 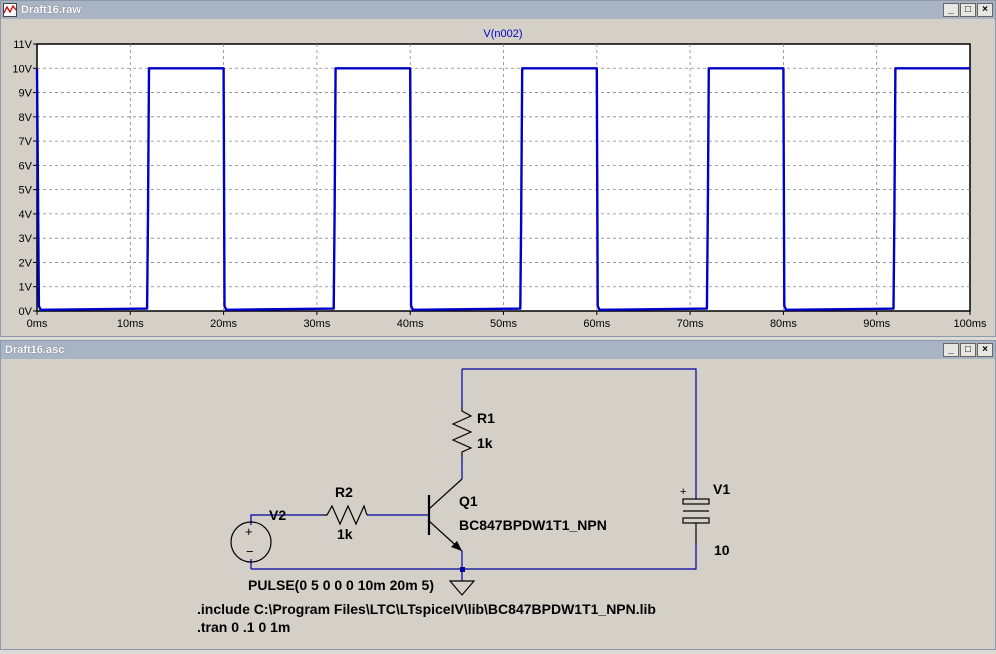 What do you see at coordinates (502, 34) in the screenshot?
I see `trace-label: V(n002)` at bounding box center [502, 34].